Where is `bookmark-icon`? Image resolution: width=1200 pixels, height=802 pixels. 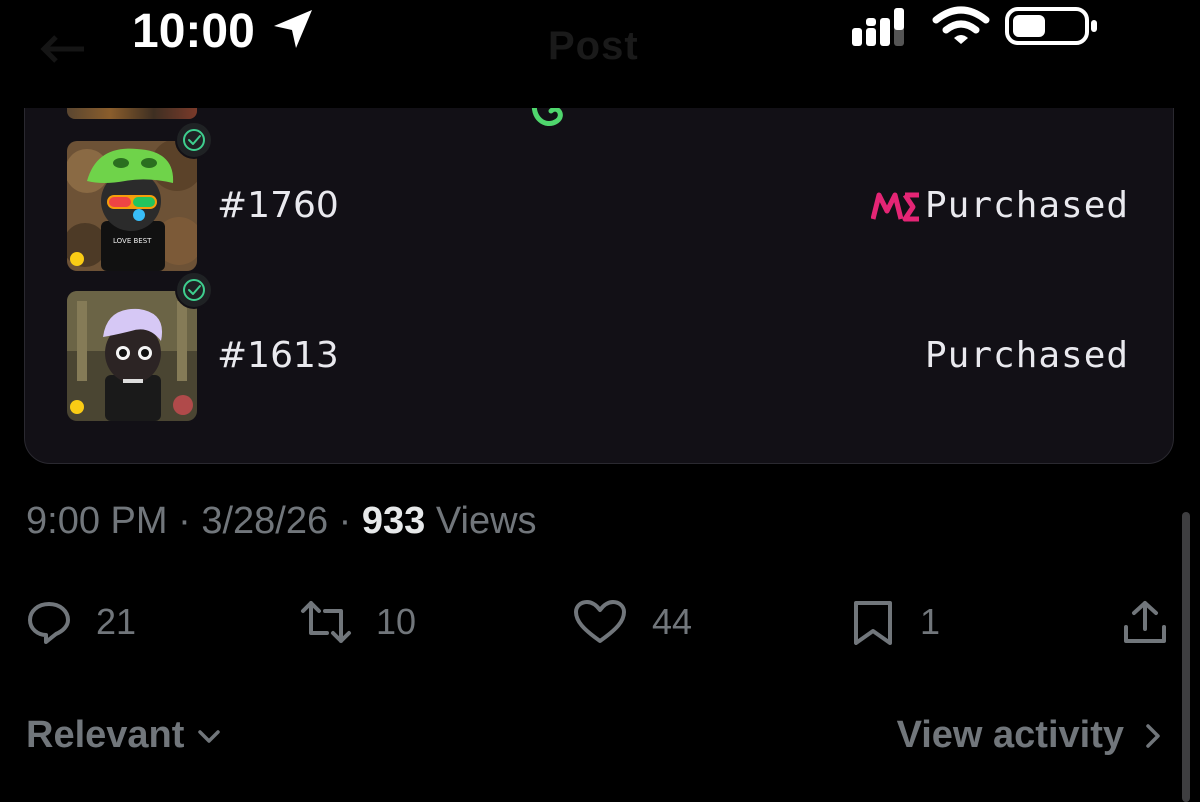 bookmark-icon is located at coordinates (873, 623).